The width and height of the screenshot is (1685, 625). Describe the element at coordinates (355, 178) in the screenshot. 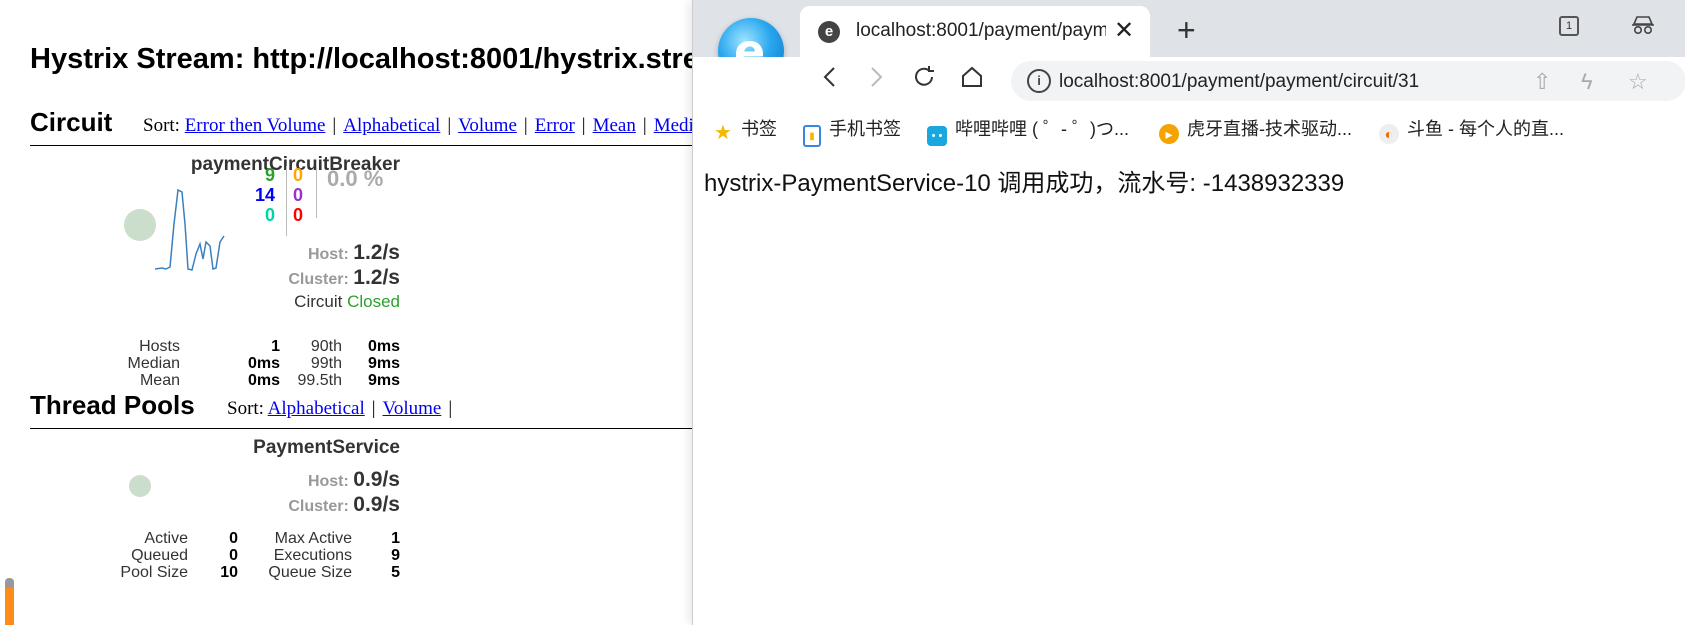

I see `error-percentage: 0.0 %` at that location.